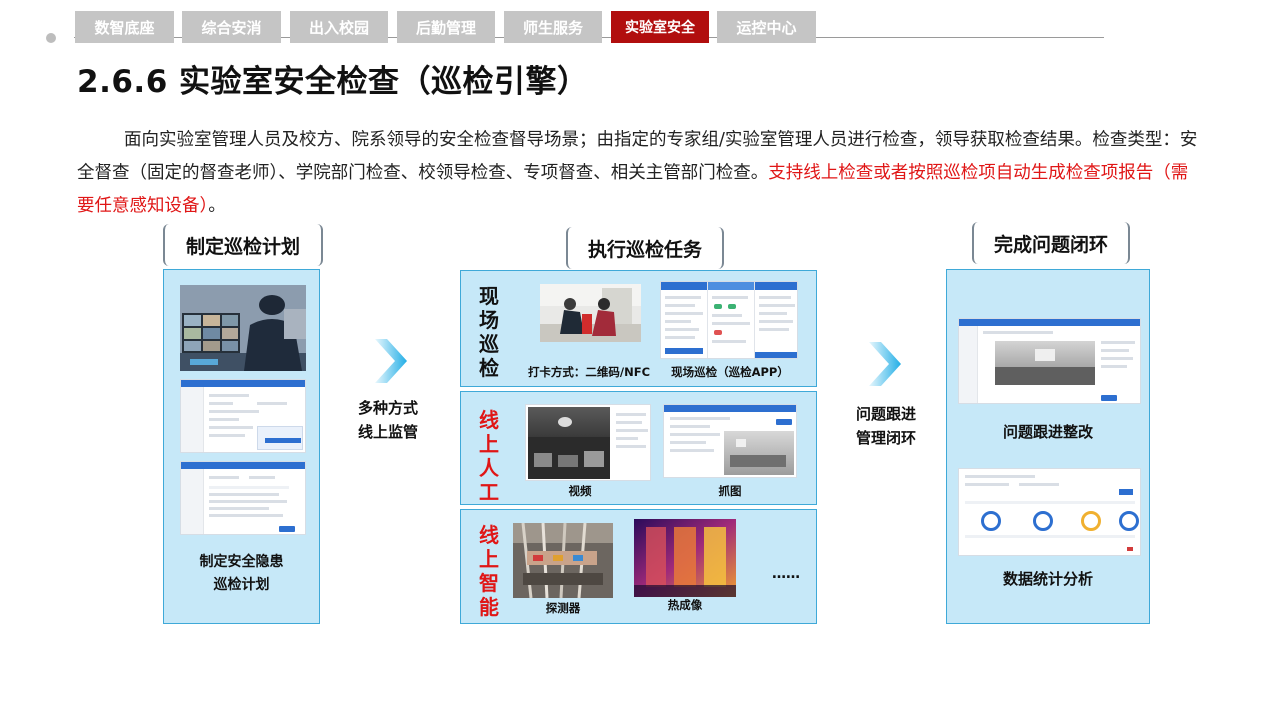  I want to click on monitoring-room-photo, so click(243, 328).